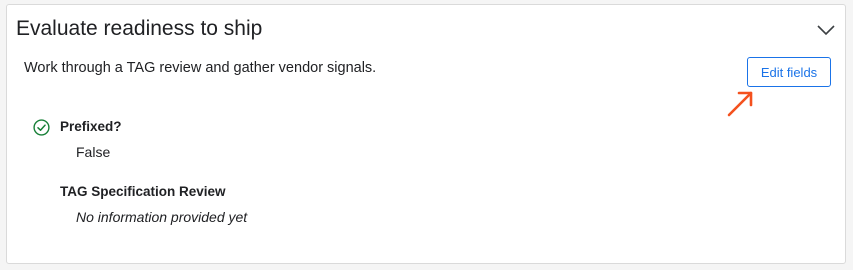 Image resolution: width=853 pixels, height=270 pixels. What do you see at coordinates (41, 127) in the screenshot?
I see `check-circle-icon` at bounding box center [41, 127].